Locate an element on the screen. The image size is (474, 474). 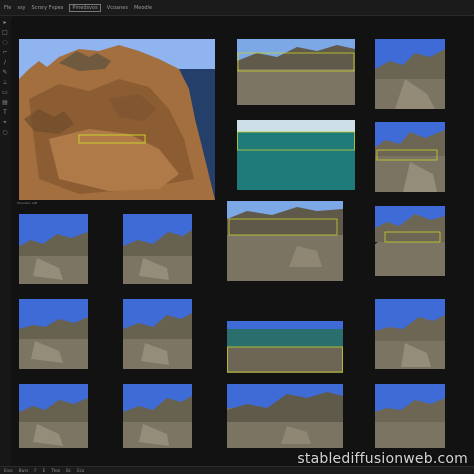
main-cliff-image is located at coordinates (117, 119).